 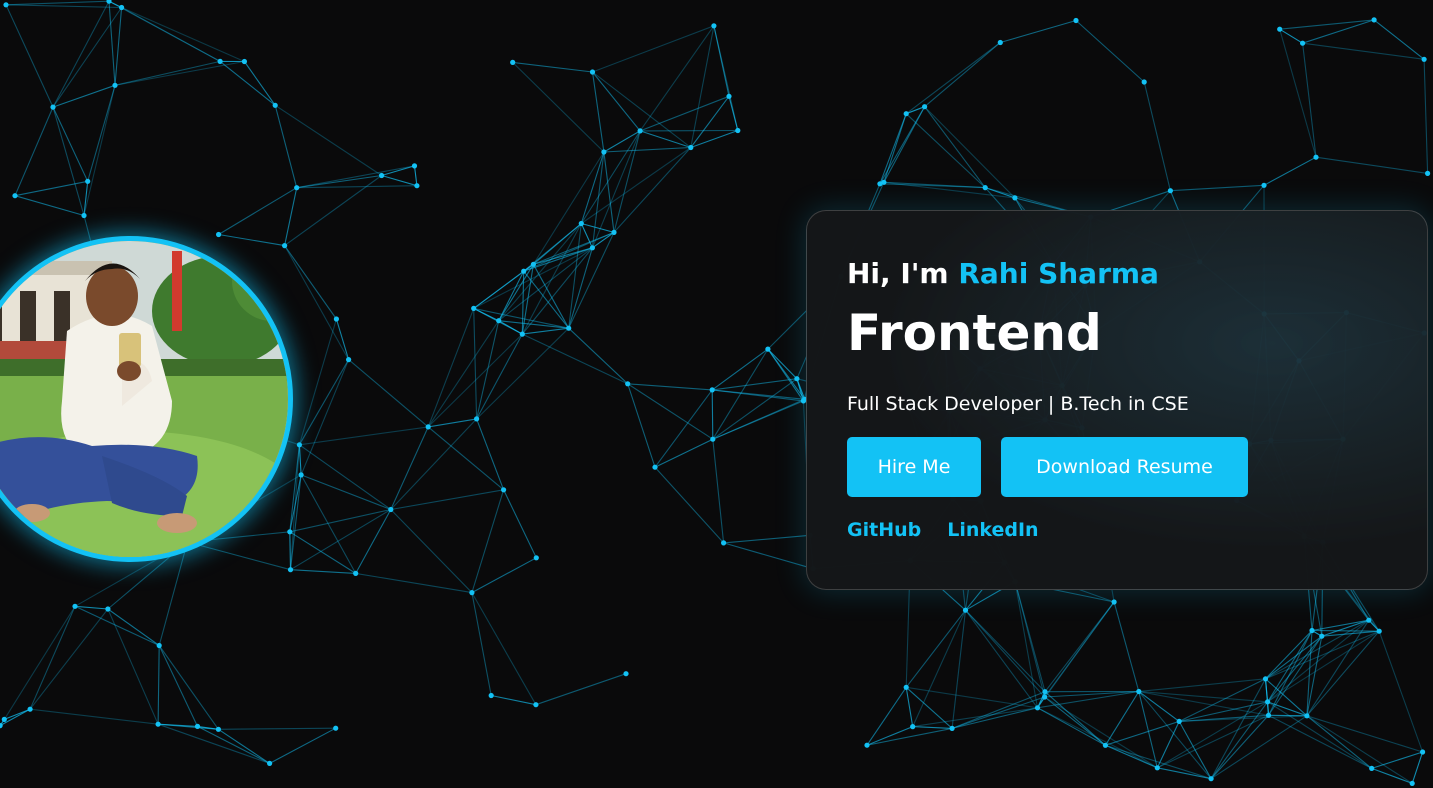 What do you see at coordinates (884, 530) in the screenshot?
I see `github-link: GitHub` at bounding box center [884, 530].